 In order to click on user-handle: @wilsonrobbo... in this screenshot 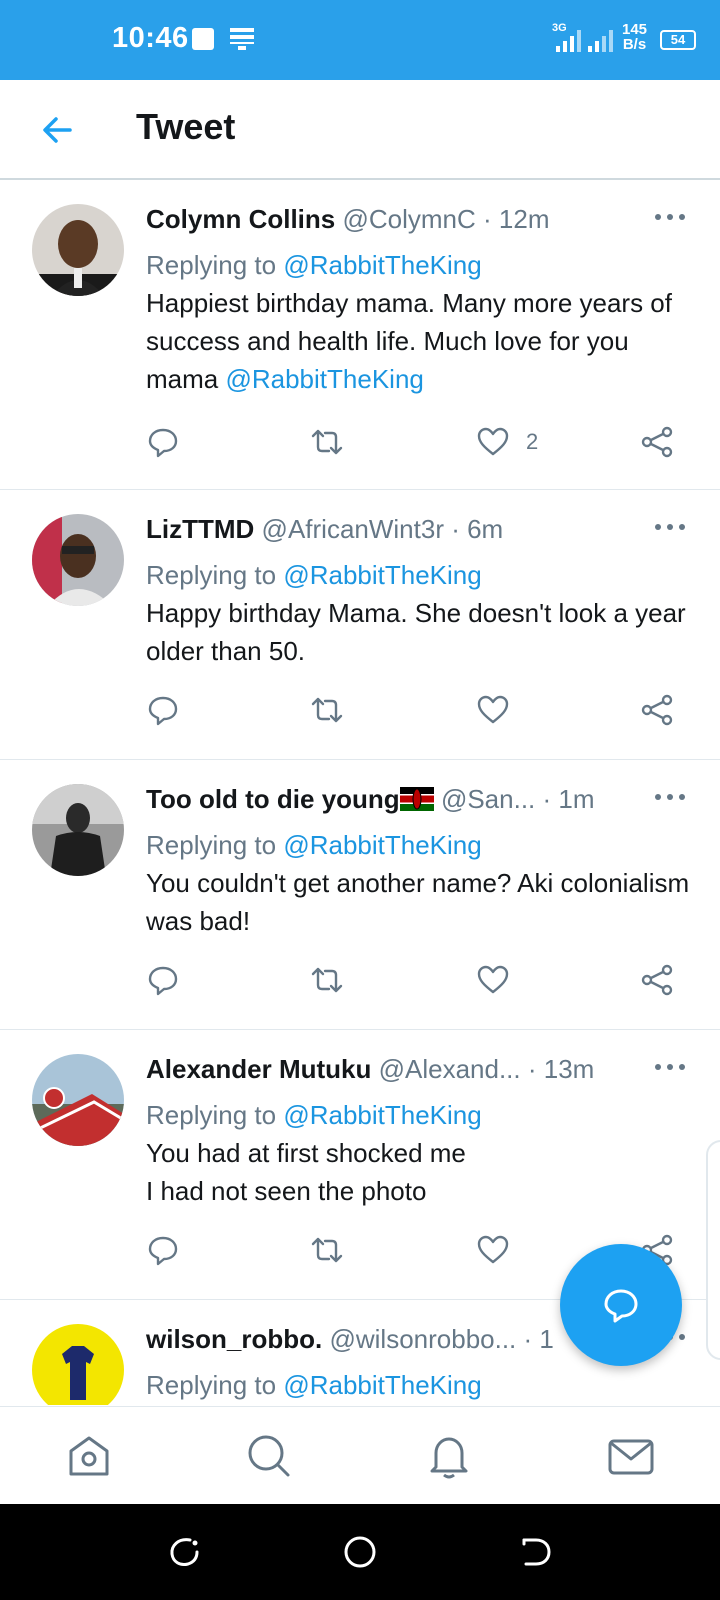, I will do `click(422, 1339)`.